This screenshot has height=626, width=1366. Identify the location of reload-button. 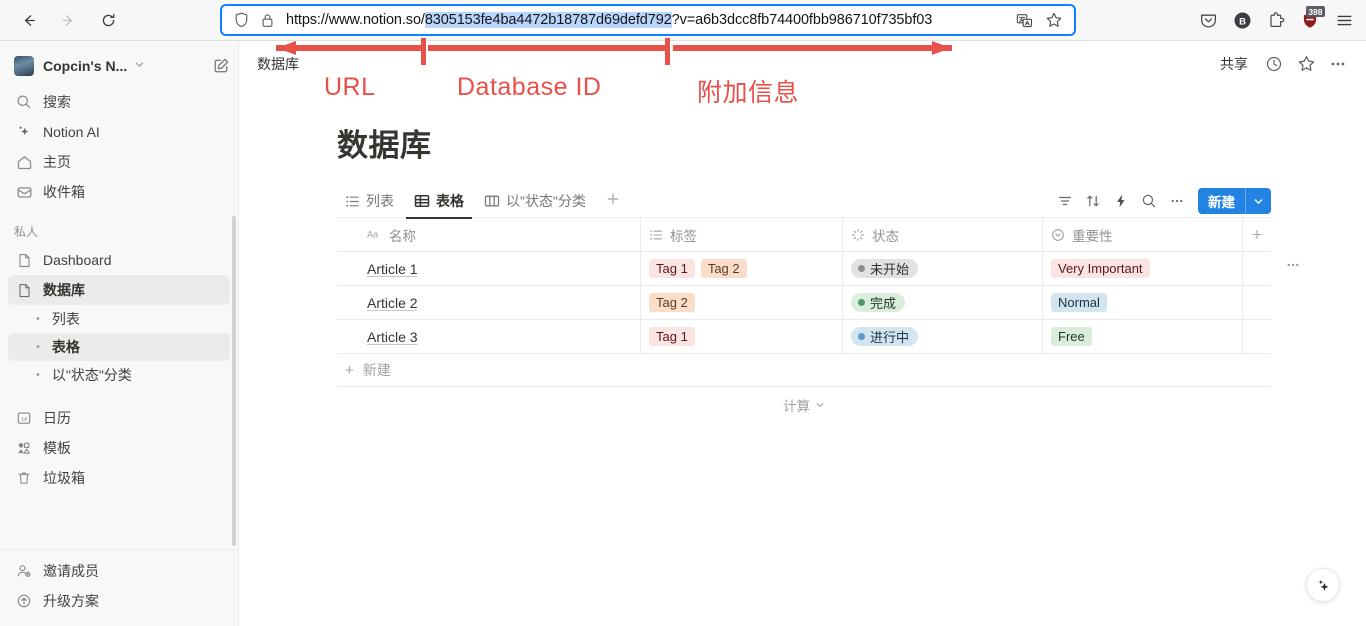
(108, 20).